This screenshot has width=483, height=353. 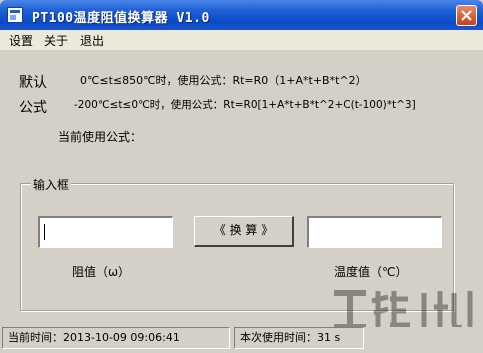 What do you see at coordinates (299, 338) in the screenshot?
I see `status-usage-time: 本次使用时间：31 s` at bounding box center [299, 338].